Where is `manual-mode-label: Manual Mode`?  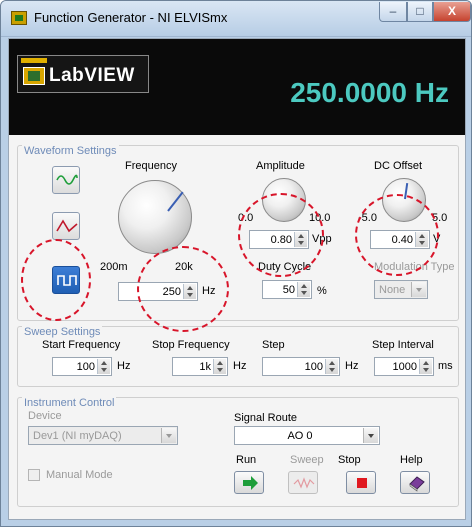 manual-mode-label: Manual Mode is located at coordinates (79, 475).